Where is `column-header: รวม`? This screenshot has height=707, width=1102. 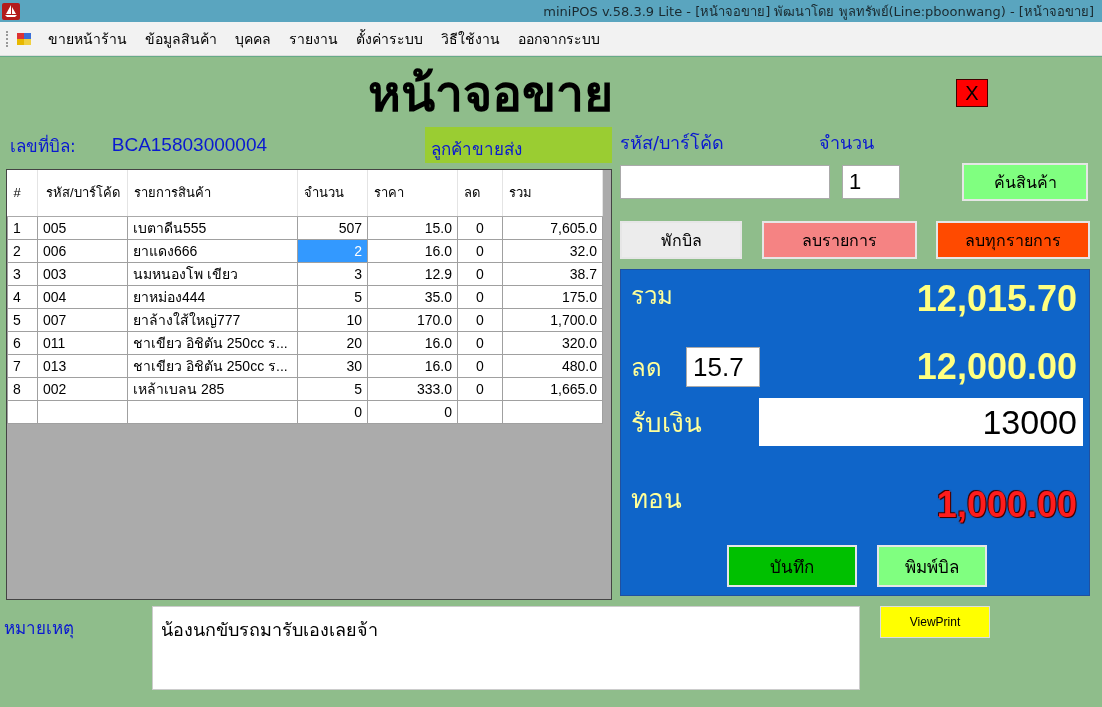
column-header: รวม is located at coordinates (552, 193).